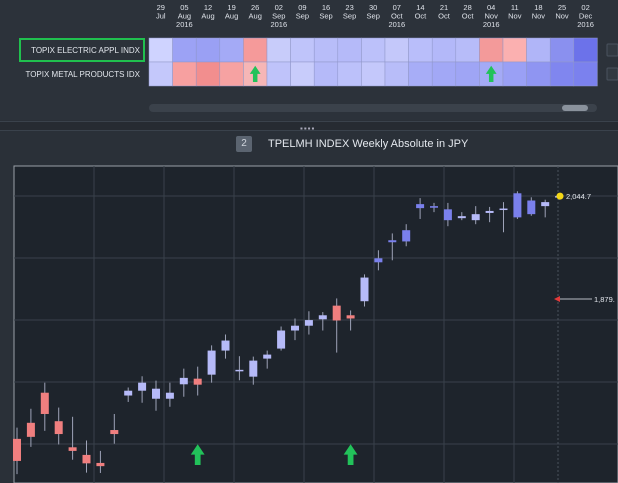  Describe the element at coordinates (560, 196) in the screenshot. I see `last-price-marker-icon` at that location.